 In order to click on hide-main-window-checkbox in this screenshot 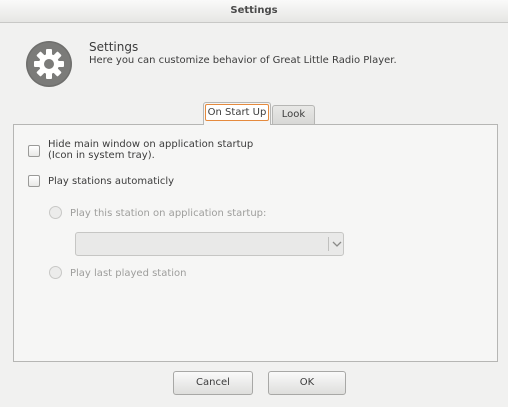, I will do `click(34, 151)`.